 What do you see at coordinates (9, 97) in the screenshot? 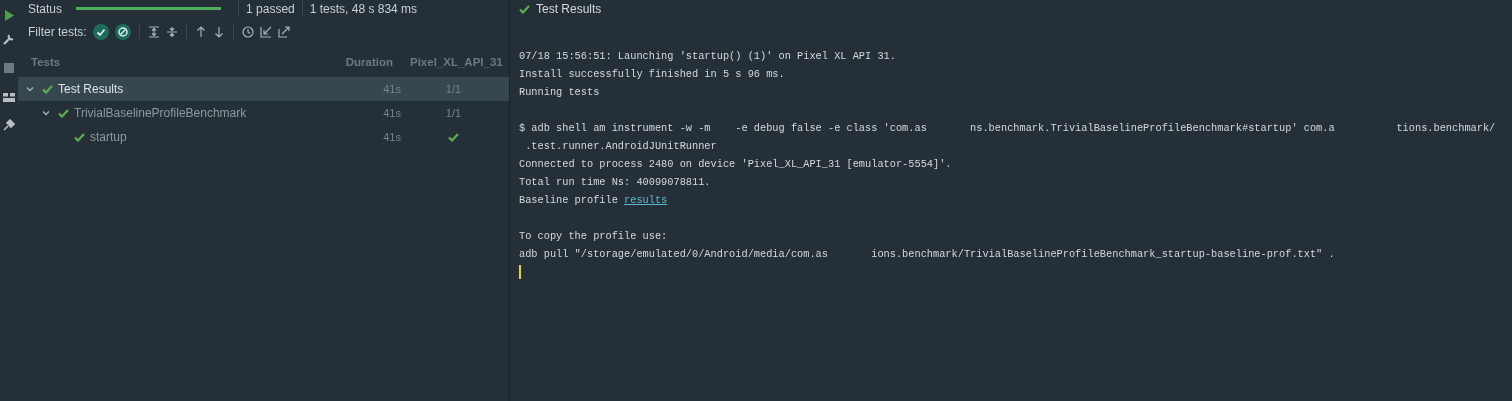
I see `layout-icon` at bounding box center [9, 97].